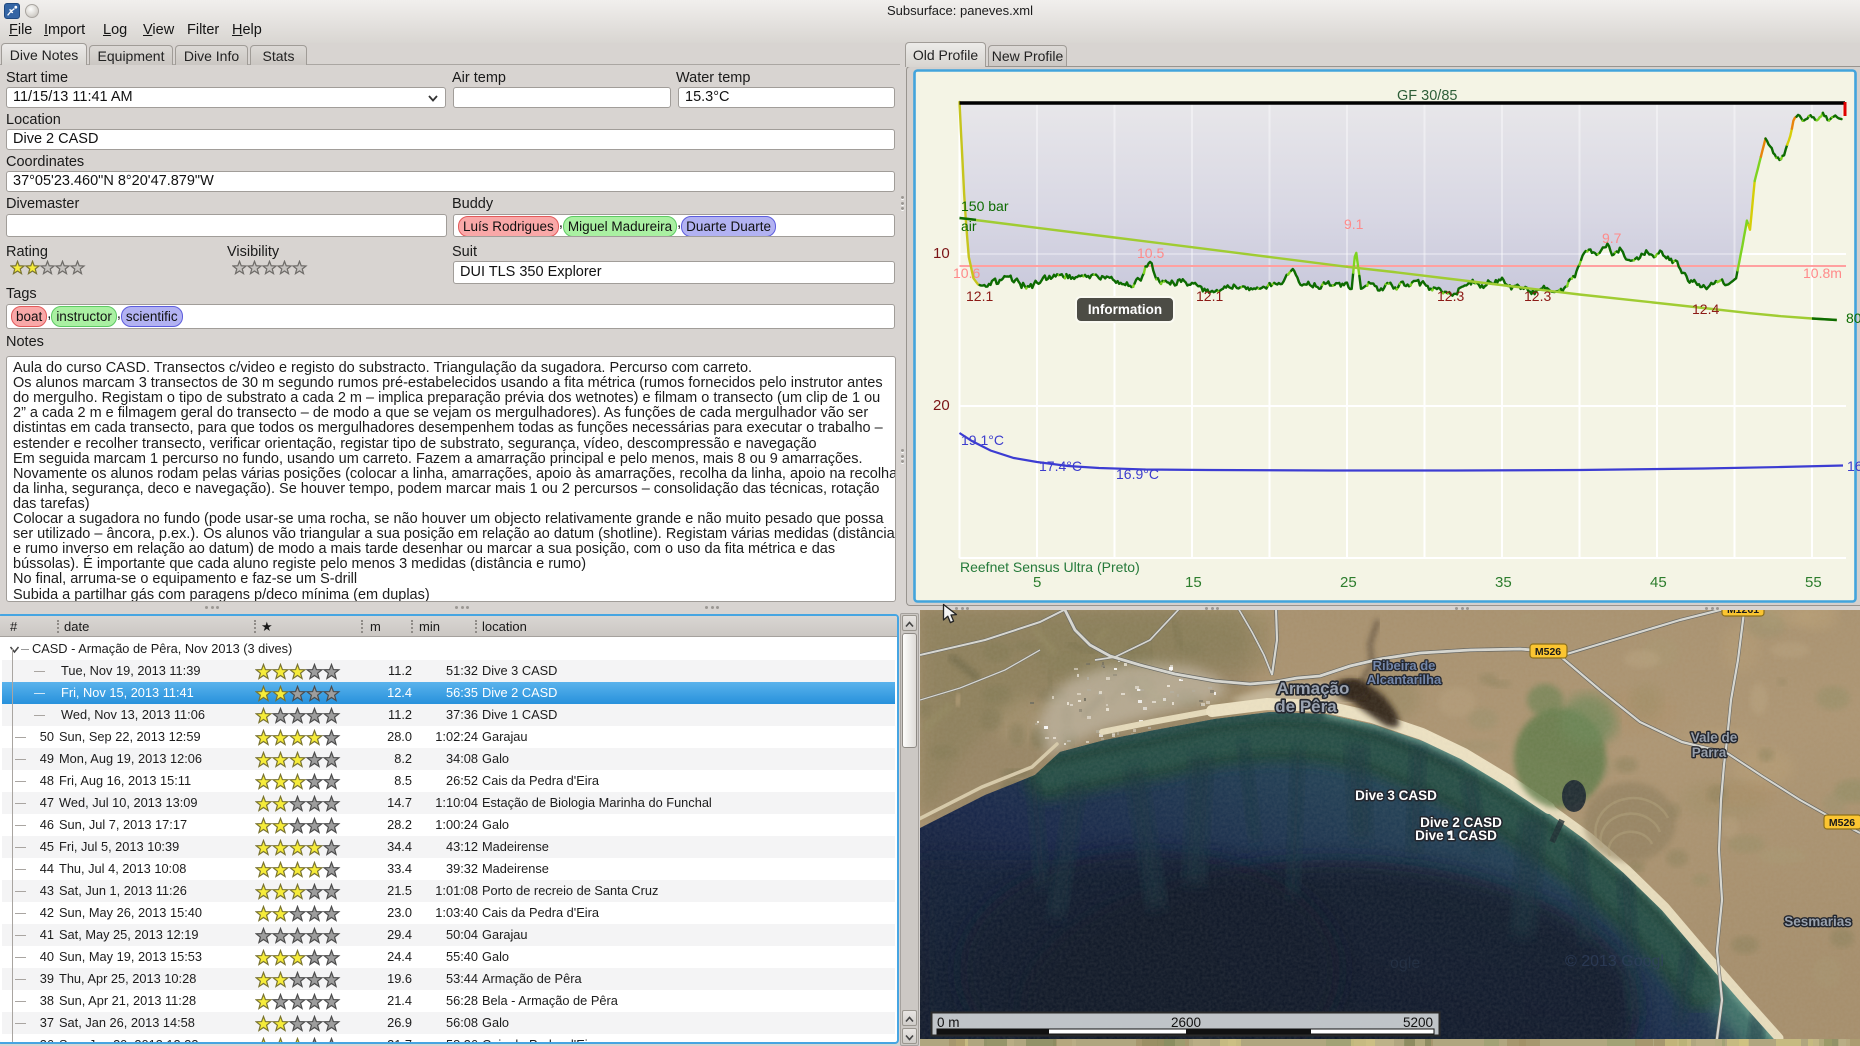  I want to click on svg-text: 45, so click(1658, 582).